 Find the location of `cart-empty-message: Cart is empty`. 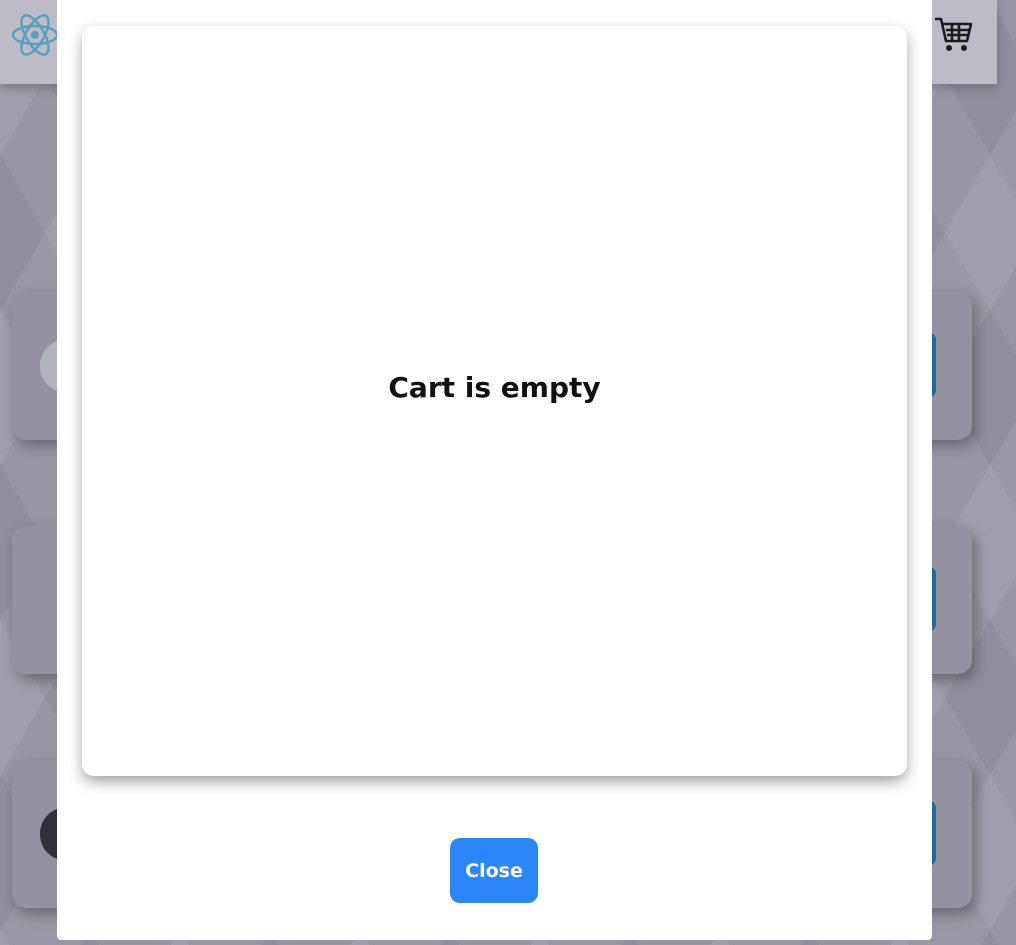

cart-empty-message: Cart is empty is located at coordinates (494, 387).